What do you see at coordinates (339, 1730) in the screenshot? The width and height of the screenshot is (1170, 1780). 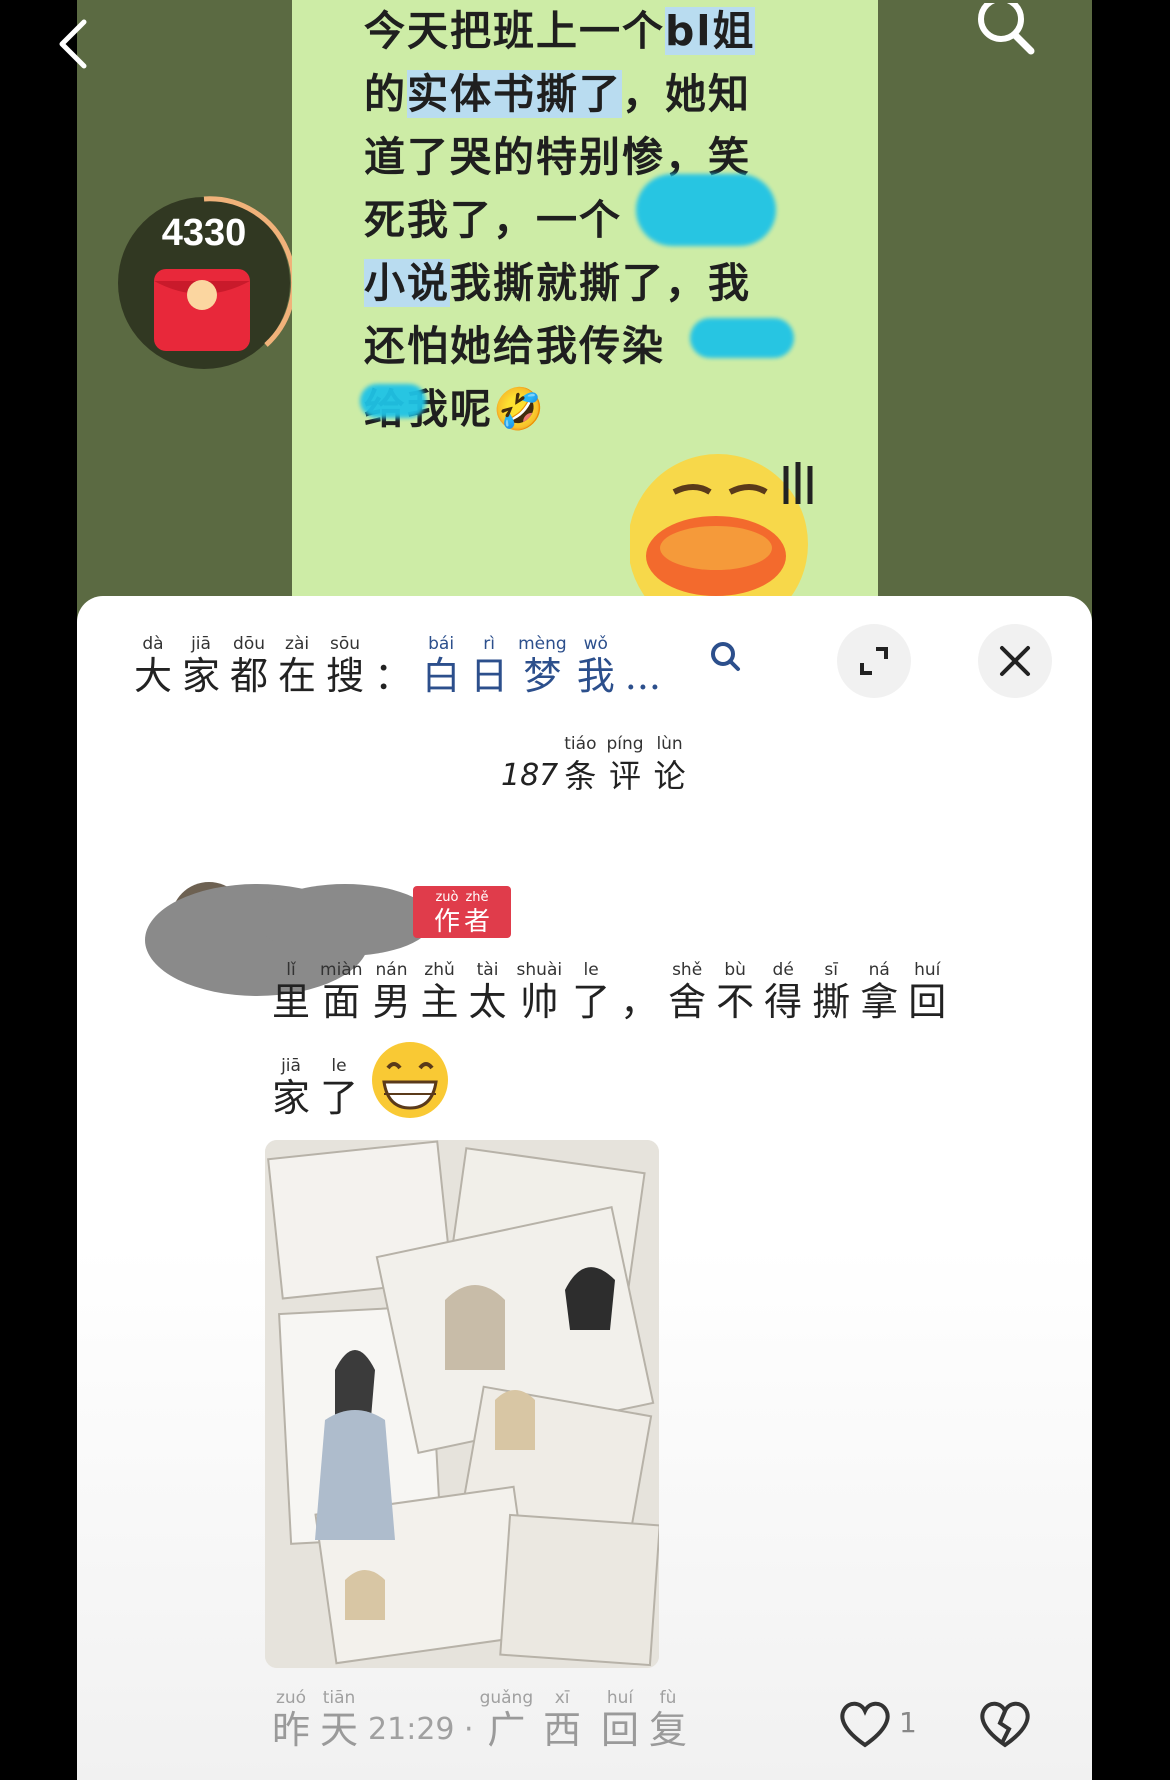 I see `hanzi: 天` at bounding box center [339, 1730].